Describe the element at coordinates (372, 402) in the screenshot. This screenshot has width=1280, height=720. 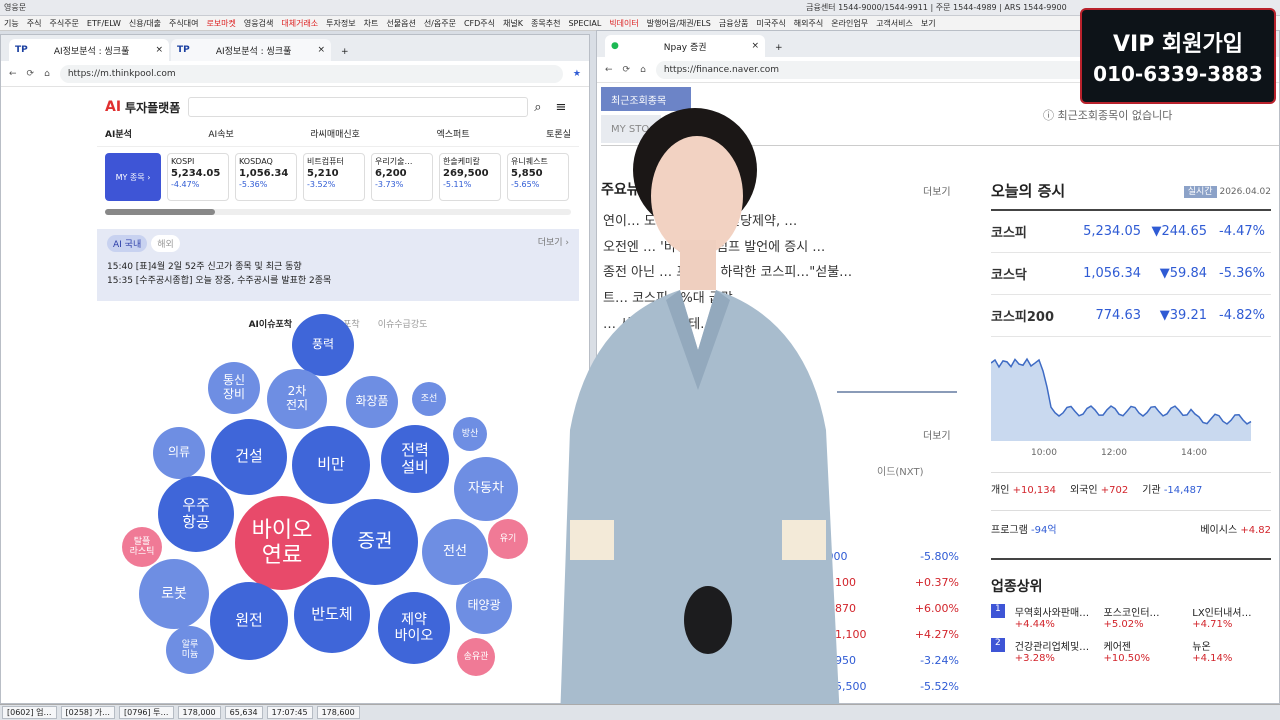
I see `issue-bubble: 화장품` at that location.